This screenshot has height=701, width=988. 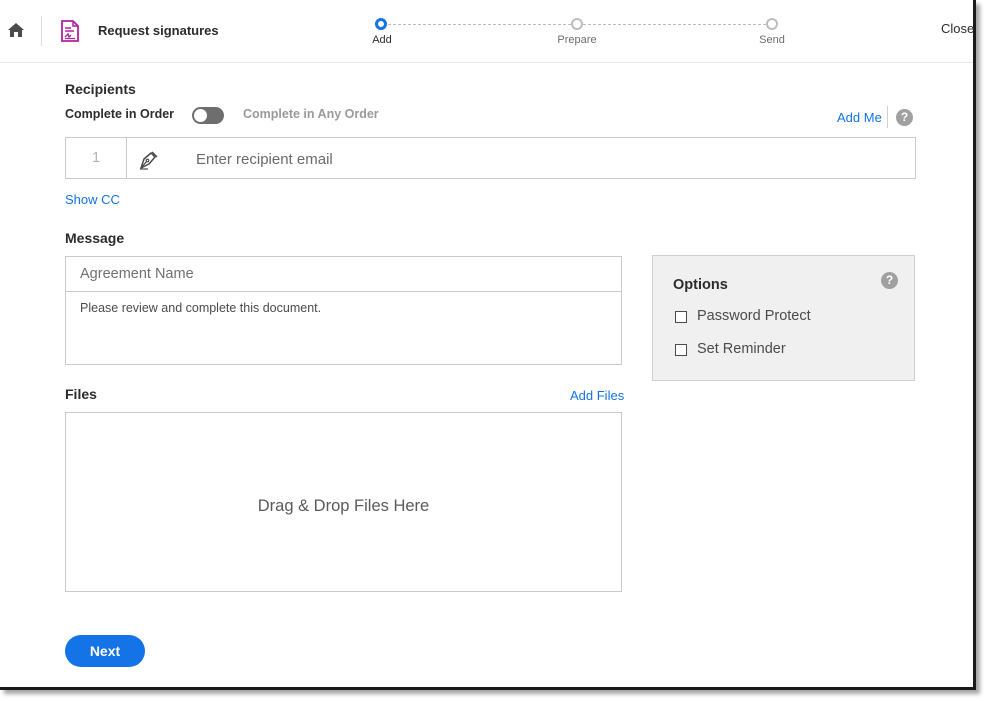 I want to click on home-icon, so click(x=16, y=30).